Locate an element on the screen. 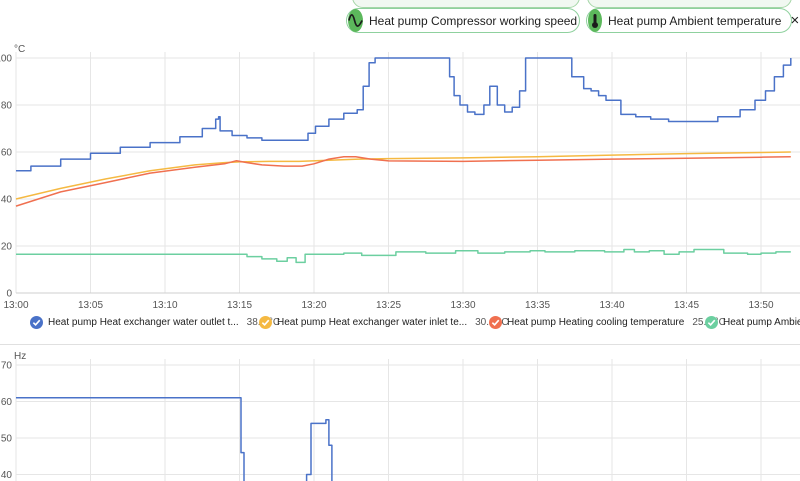 The width and height of the screenshot is (800, 481). y-tick-label: 70 is located at coordinates (7, 366).